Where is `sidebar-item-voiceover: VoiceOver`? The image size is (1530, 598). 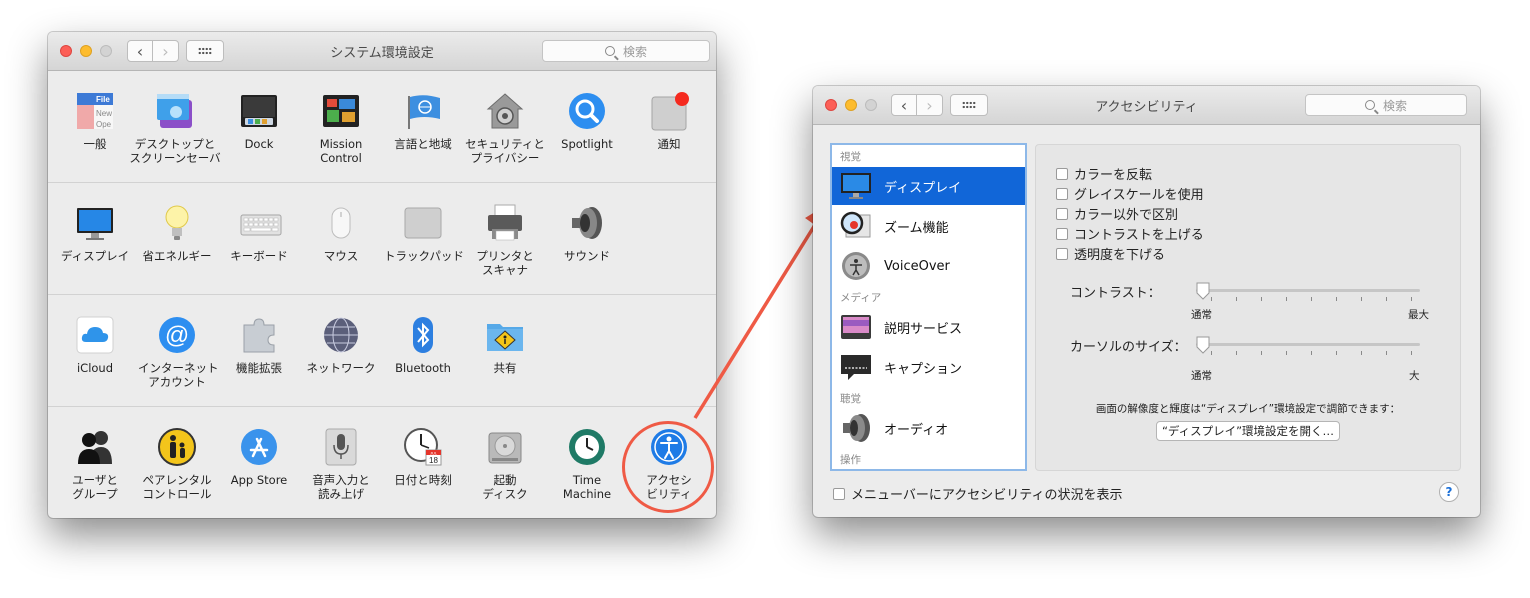
sidebar-item-voiceover: VoiceOver is located at coordinates (928, 266).